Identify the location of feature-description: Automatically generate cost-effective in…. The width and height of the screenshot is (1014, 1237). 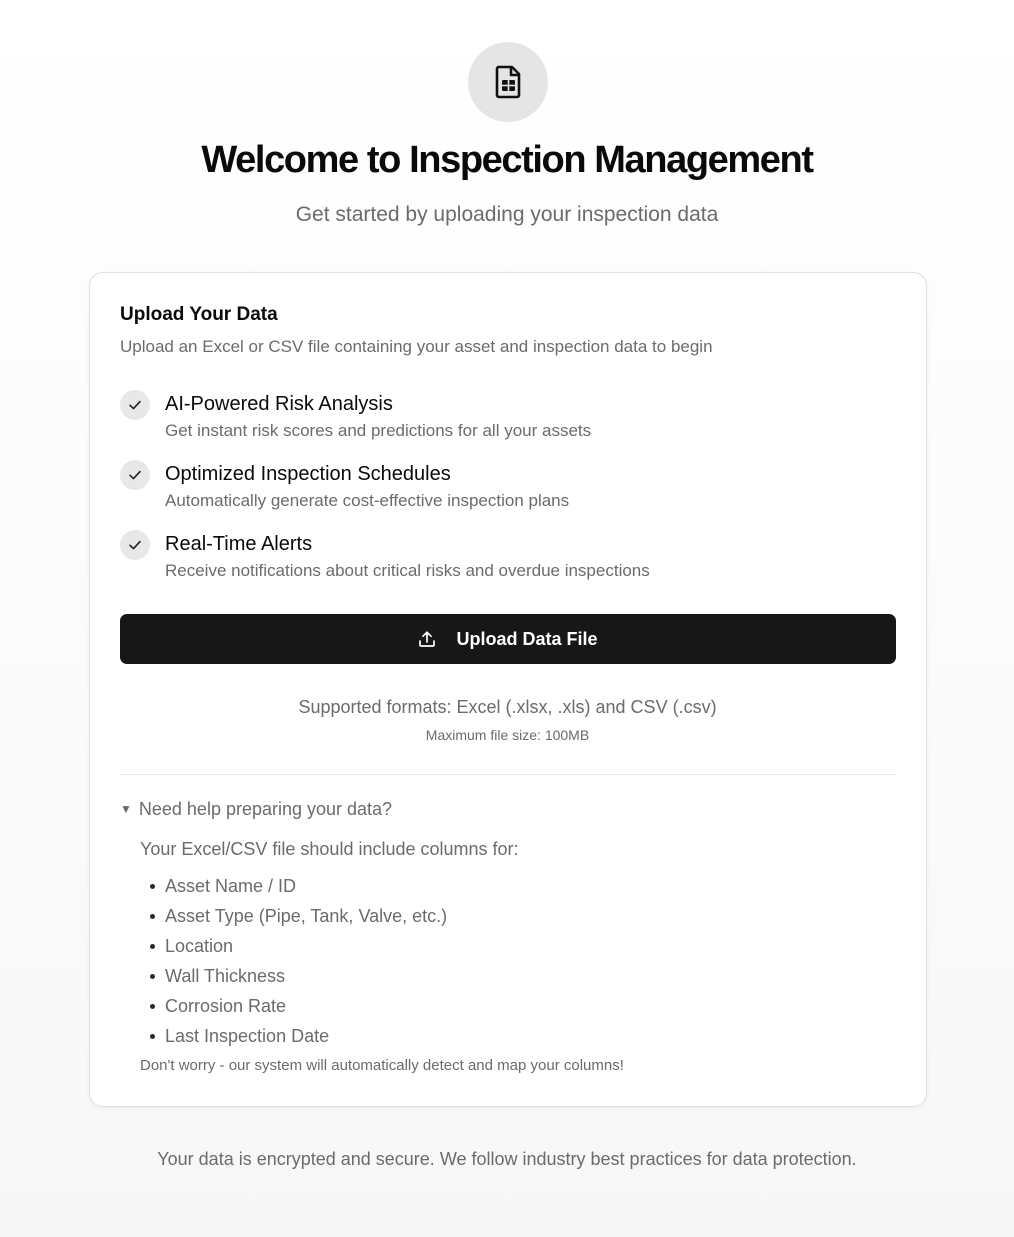
(367, 500).